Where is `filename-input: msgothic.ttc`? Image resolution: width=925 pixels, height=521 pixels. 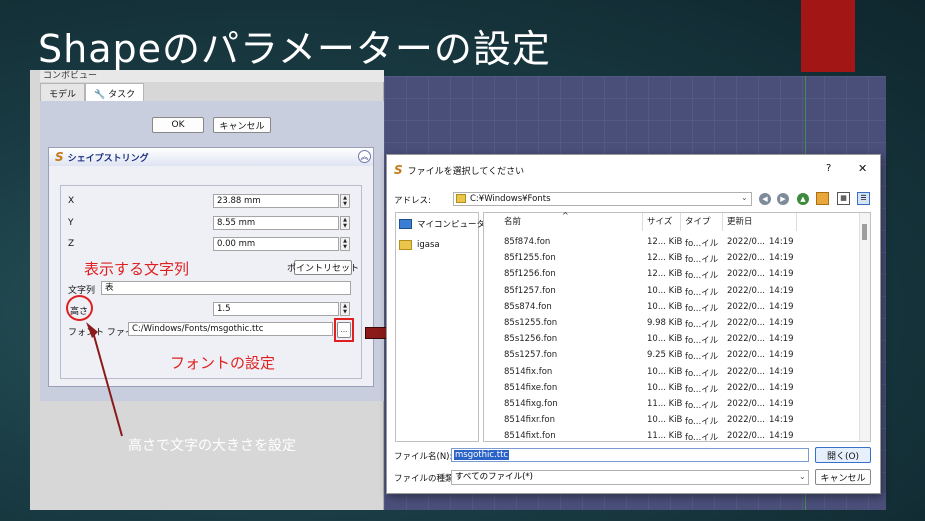
filename-input: msgothic.ttc is located at coordinates (630, 455).